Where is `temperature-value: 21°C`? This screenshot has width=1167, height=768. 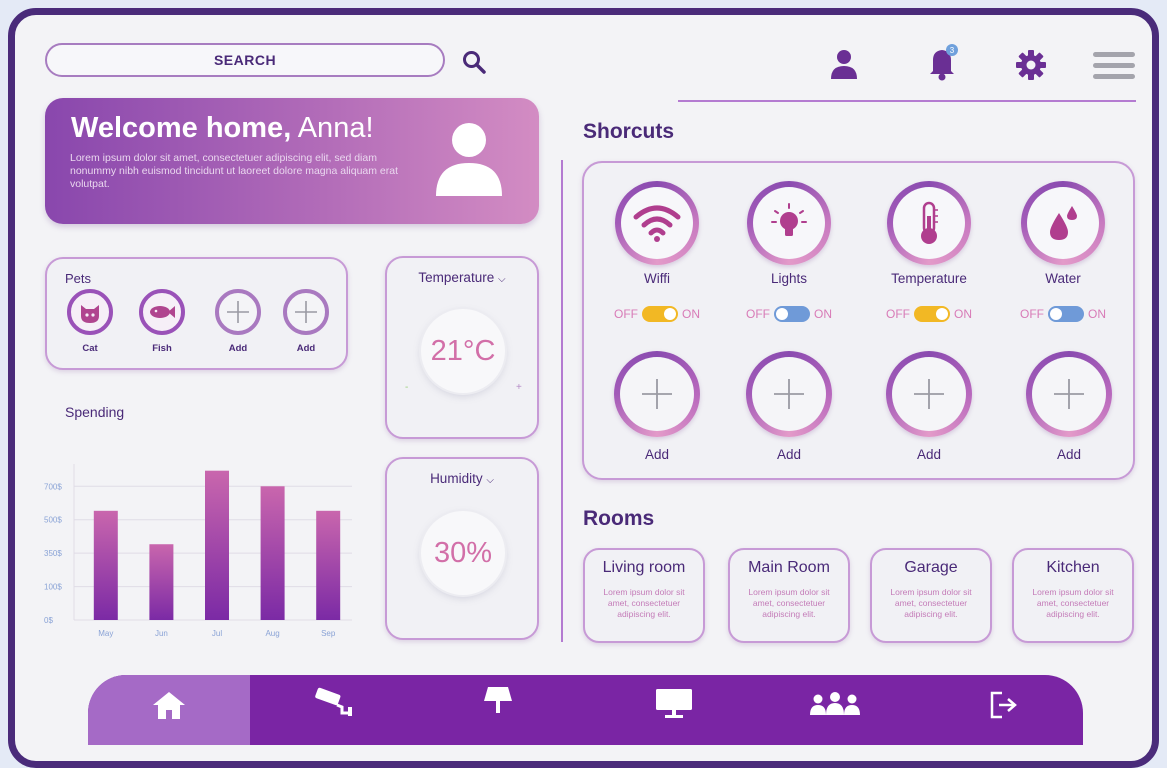
temperature-value: 21°C is located at coordinates (463, 350).